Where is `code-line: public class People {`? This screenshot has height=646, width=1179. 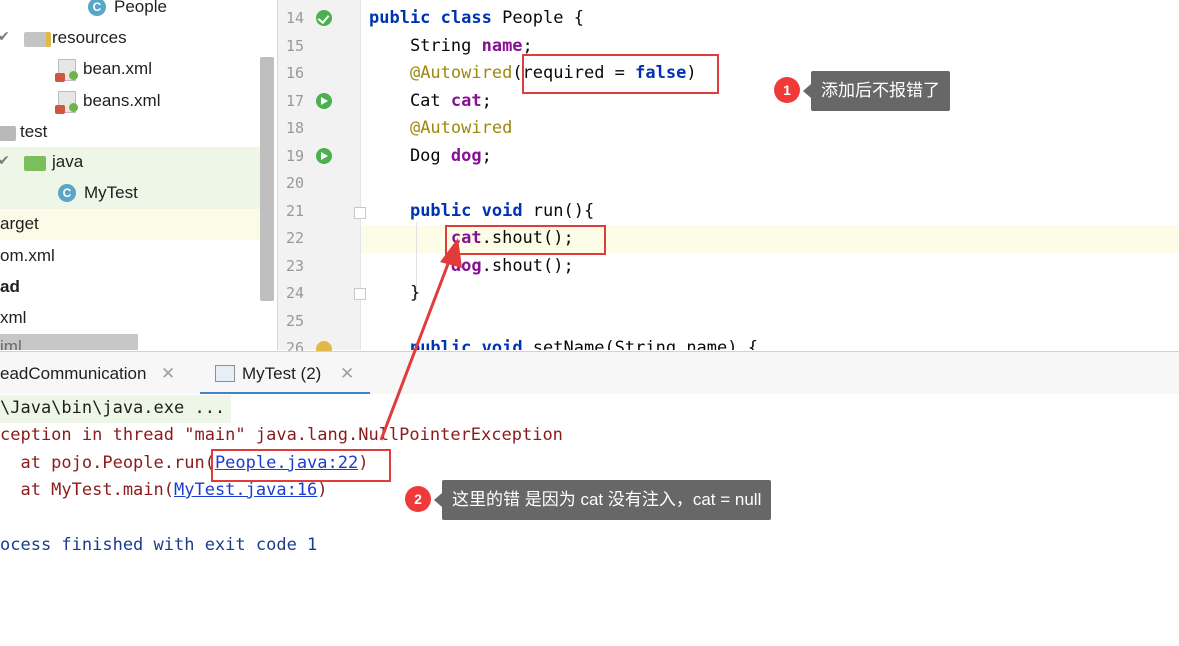
code-line: public class People { is located at coordinates (476, 19).